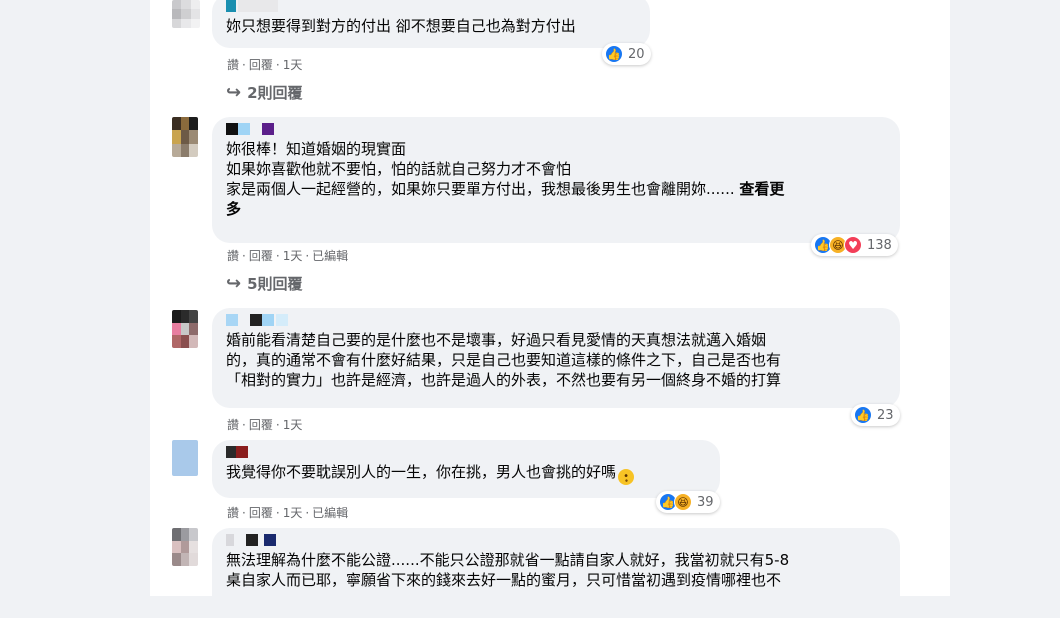  I want to click on comment-bubble: 我覺得你不要耽誤別人的一生，你在挑，男人也會挑的好嗎 •̥̥̥, so click(466, 469).